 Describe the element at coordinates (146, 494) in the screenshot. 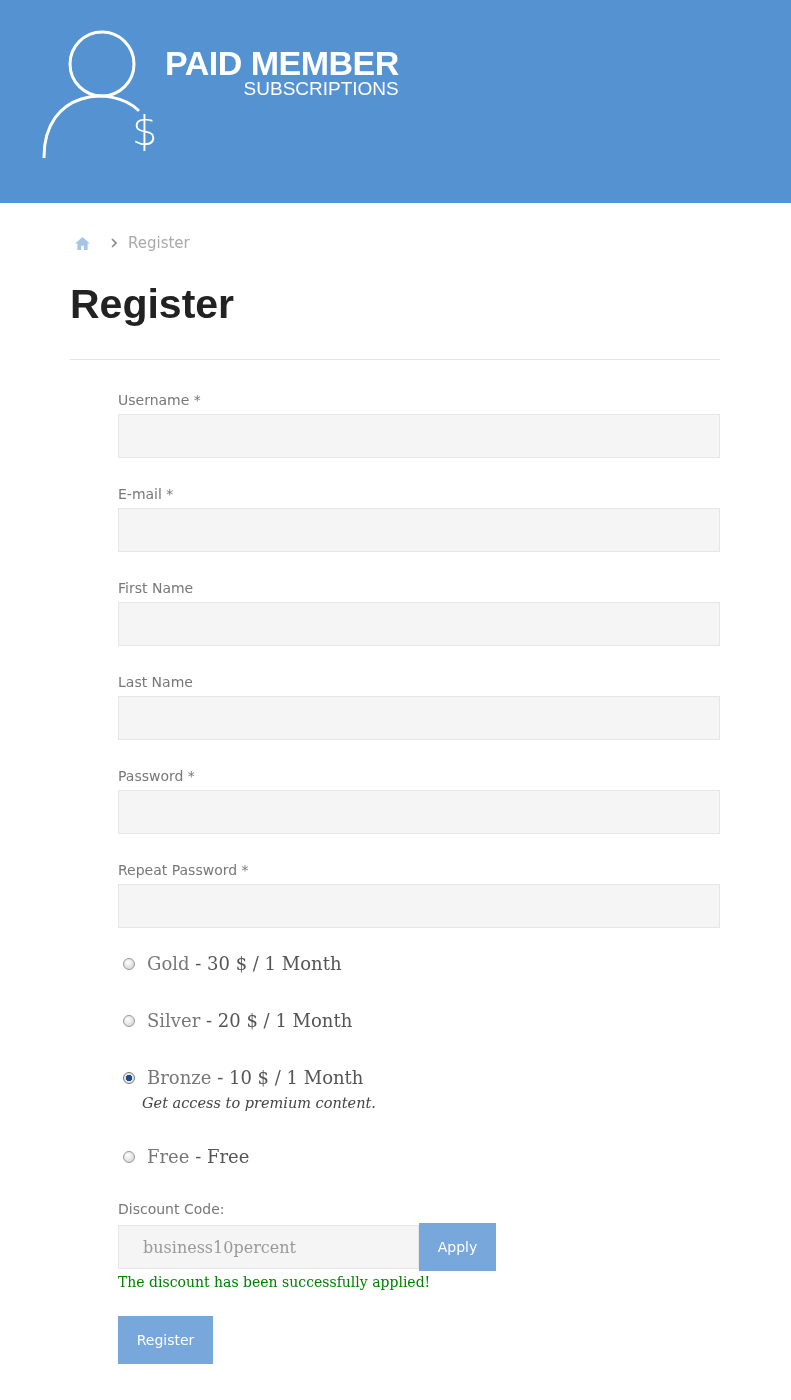

I see `field-label: E-mail *` at that location.